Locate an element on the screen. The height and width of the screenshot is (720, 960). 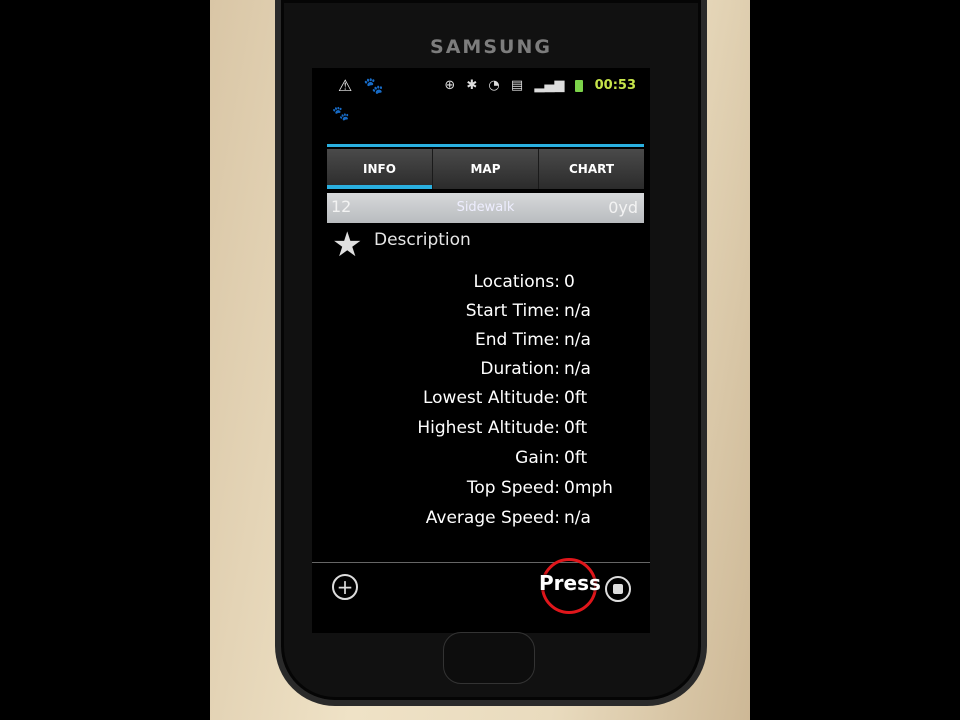
track-row: 12 Sidewalk 0yd is located at coordinates (485, 208).